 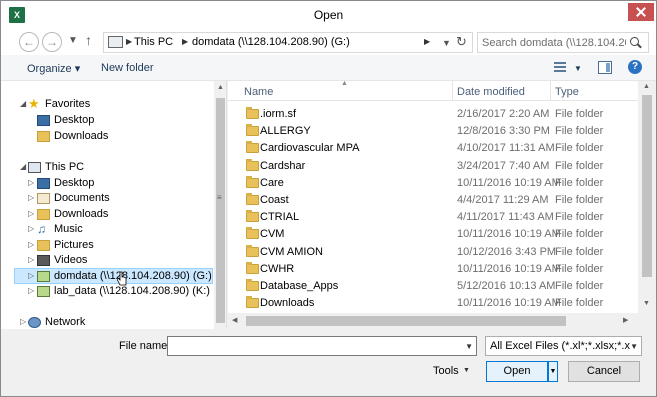 What do you see at coordinates (106, 292) in the screenshot?
I see `tree-item-lab-data-drive: ▷ lab_data (\\128.104.208.90) (K:)` at bounding box center [106, 292].